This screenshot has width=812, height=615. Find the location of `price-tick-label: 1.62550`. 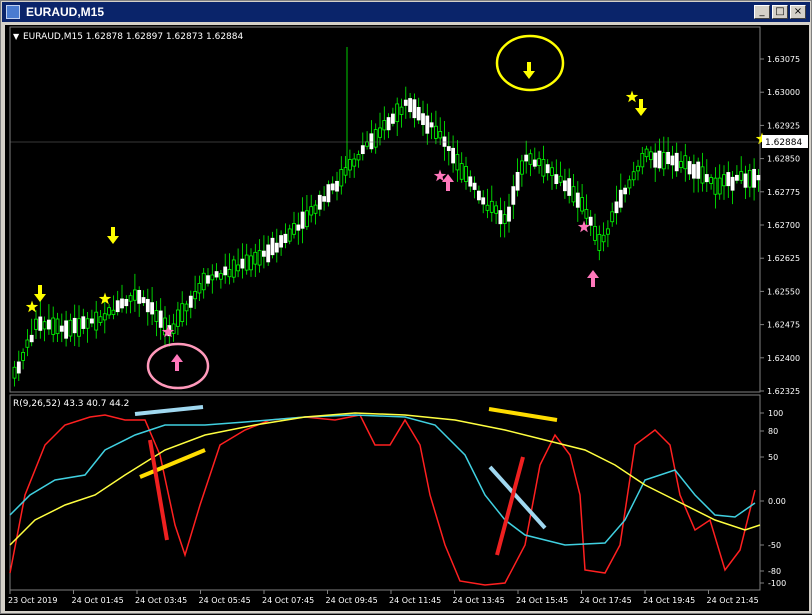

price-tick-label: 1.62550 is located at coordinates (783, 291).